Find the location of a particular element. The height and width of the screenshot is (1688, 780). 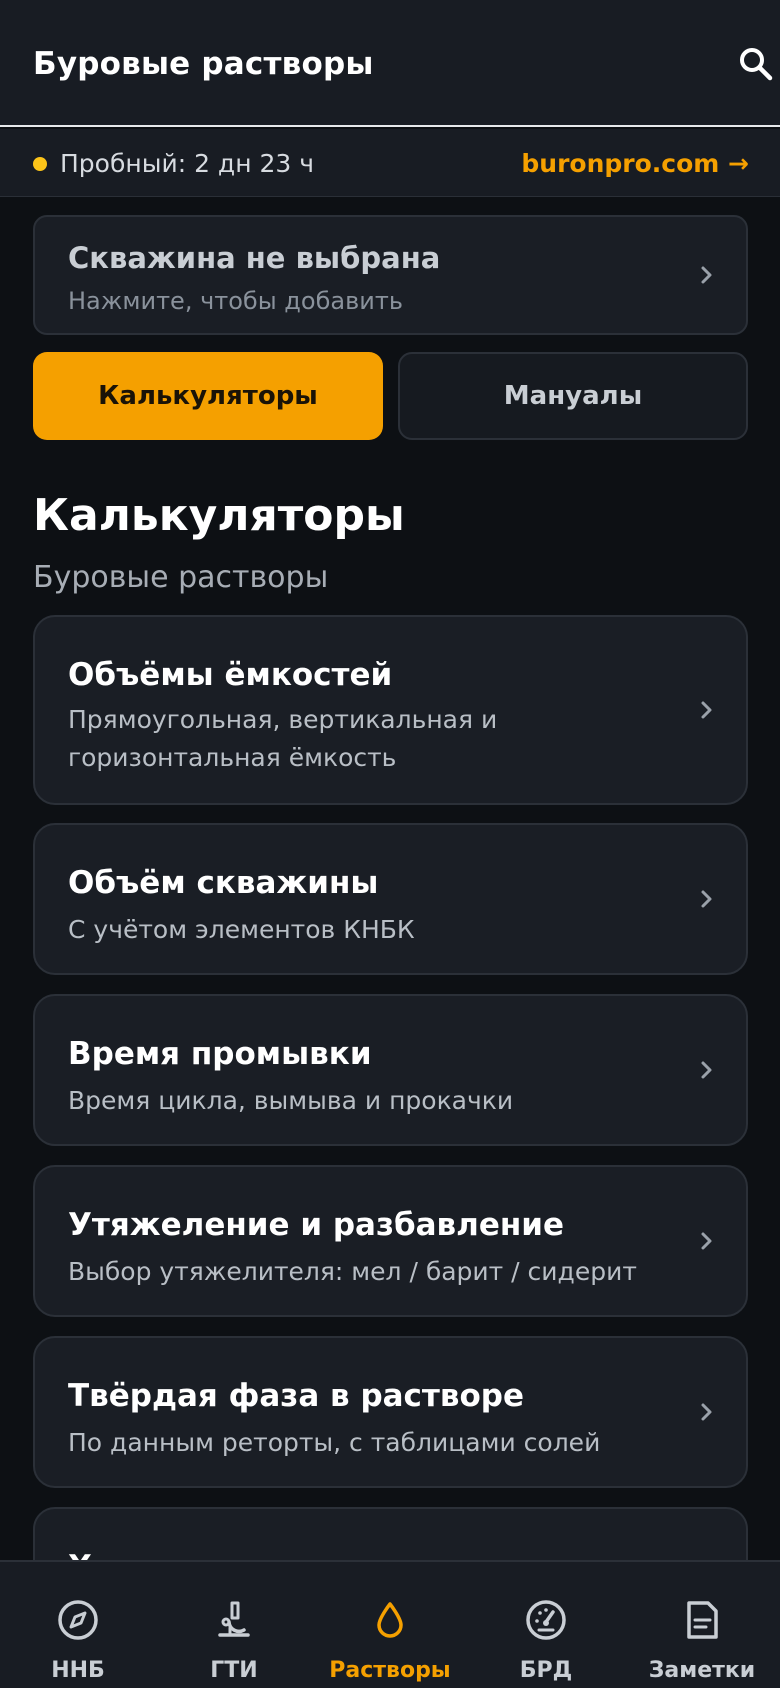

card-title: Объёмы ёмкостей is located at coordinates (230, 675).